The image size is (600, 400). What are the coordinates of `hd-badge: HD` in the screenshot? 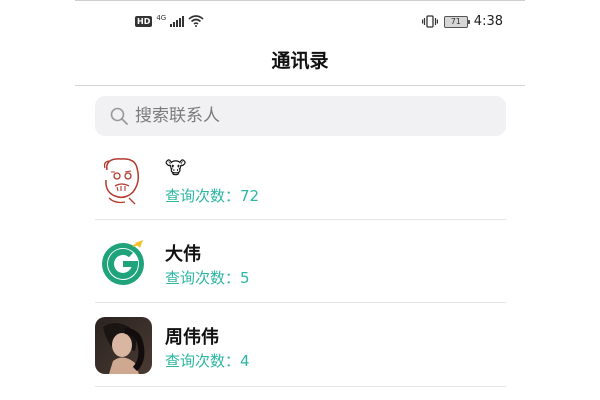 It's located at (144, 21).